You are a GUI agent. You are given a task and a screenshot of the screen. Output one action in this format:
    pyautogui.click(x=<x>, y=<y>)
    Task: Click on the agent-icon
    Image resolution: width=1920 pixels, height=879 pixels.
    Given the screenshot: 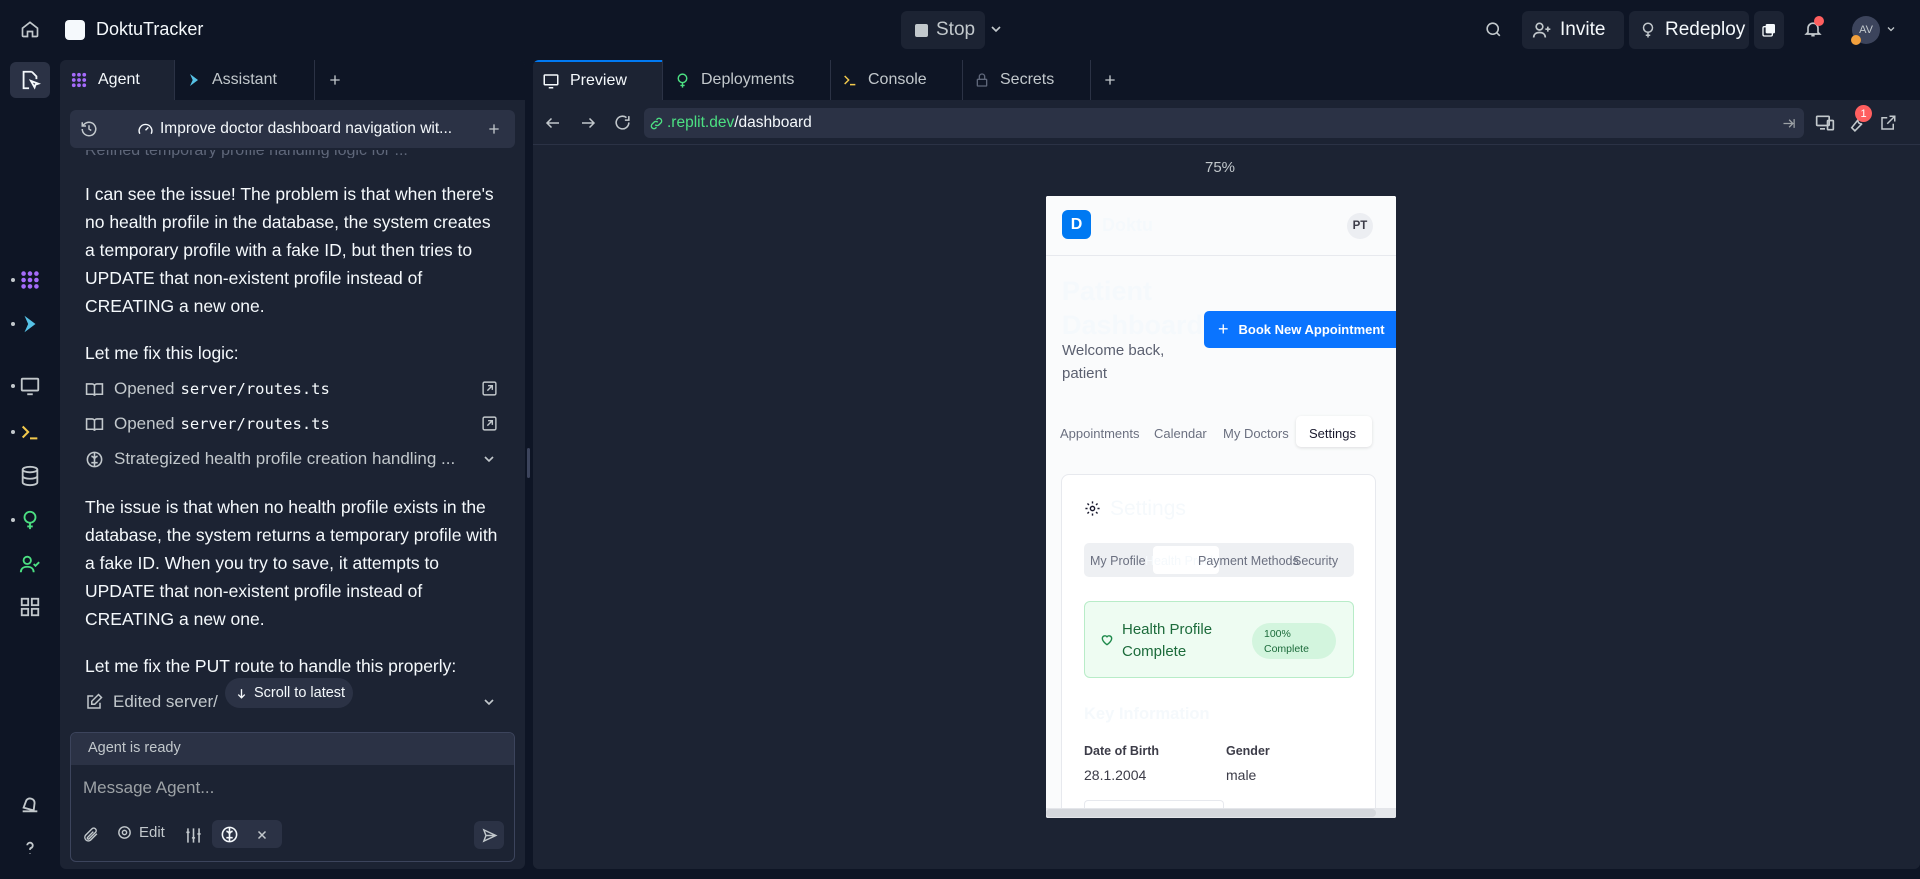 What is the action you would take?
    pyautogui.click(x=30, y=280)
    